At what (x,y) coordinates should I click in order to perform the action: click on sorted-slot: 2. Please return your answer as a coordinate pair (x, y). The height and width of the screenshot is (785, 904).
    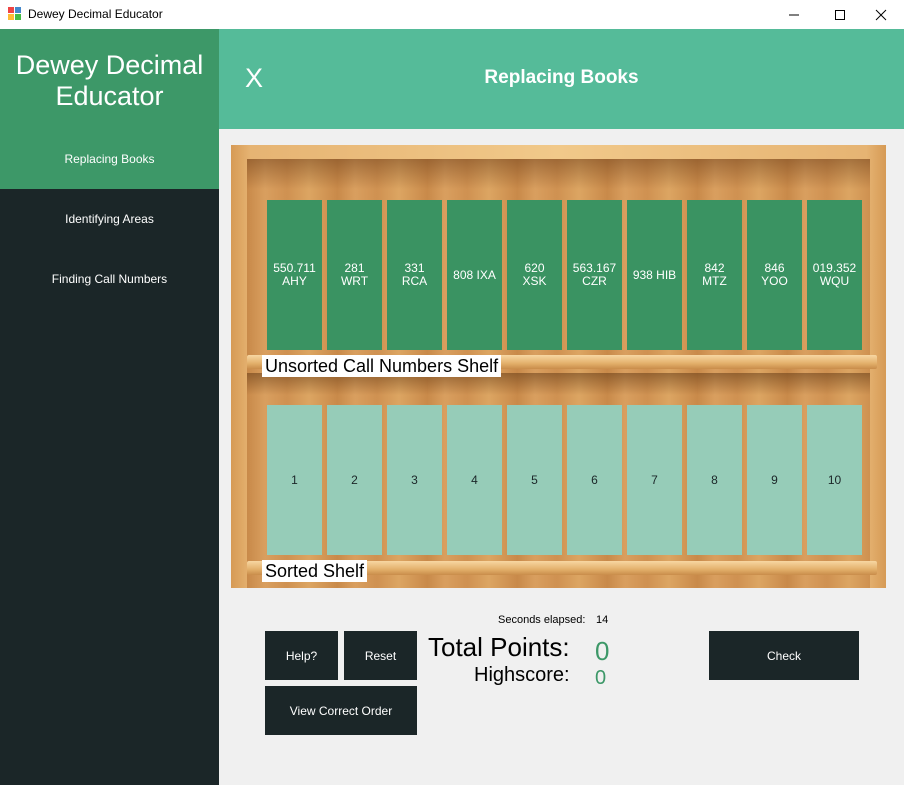
    Looking at the image, I should click on (354, 480).